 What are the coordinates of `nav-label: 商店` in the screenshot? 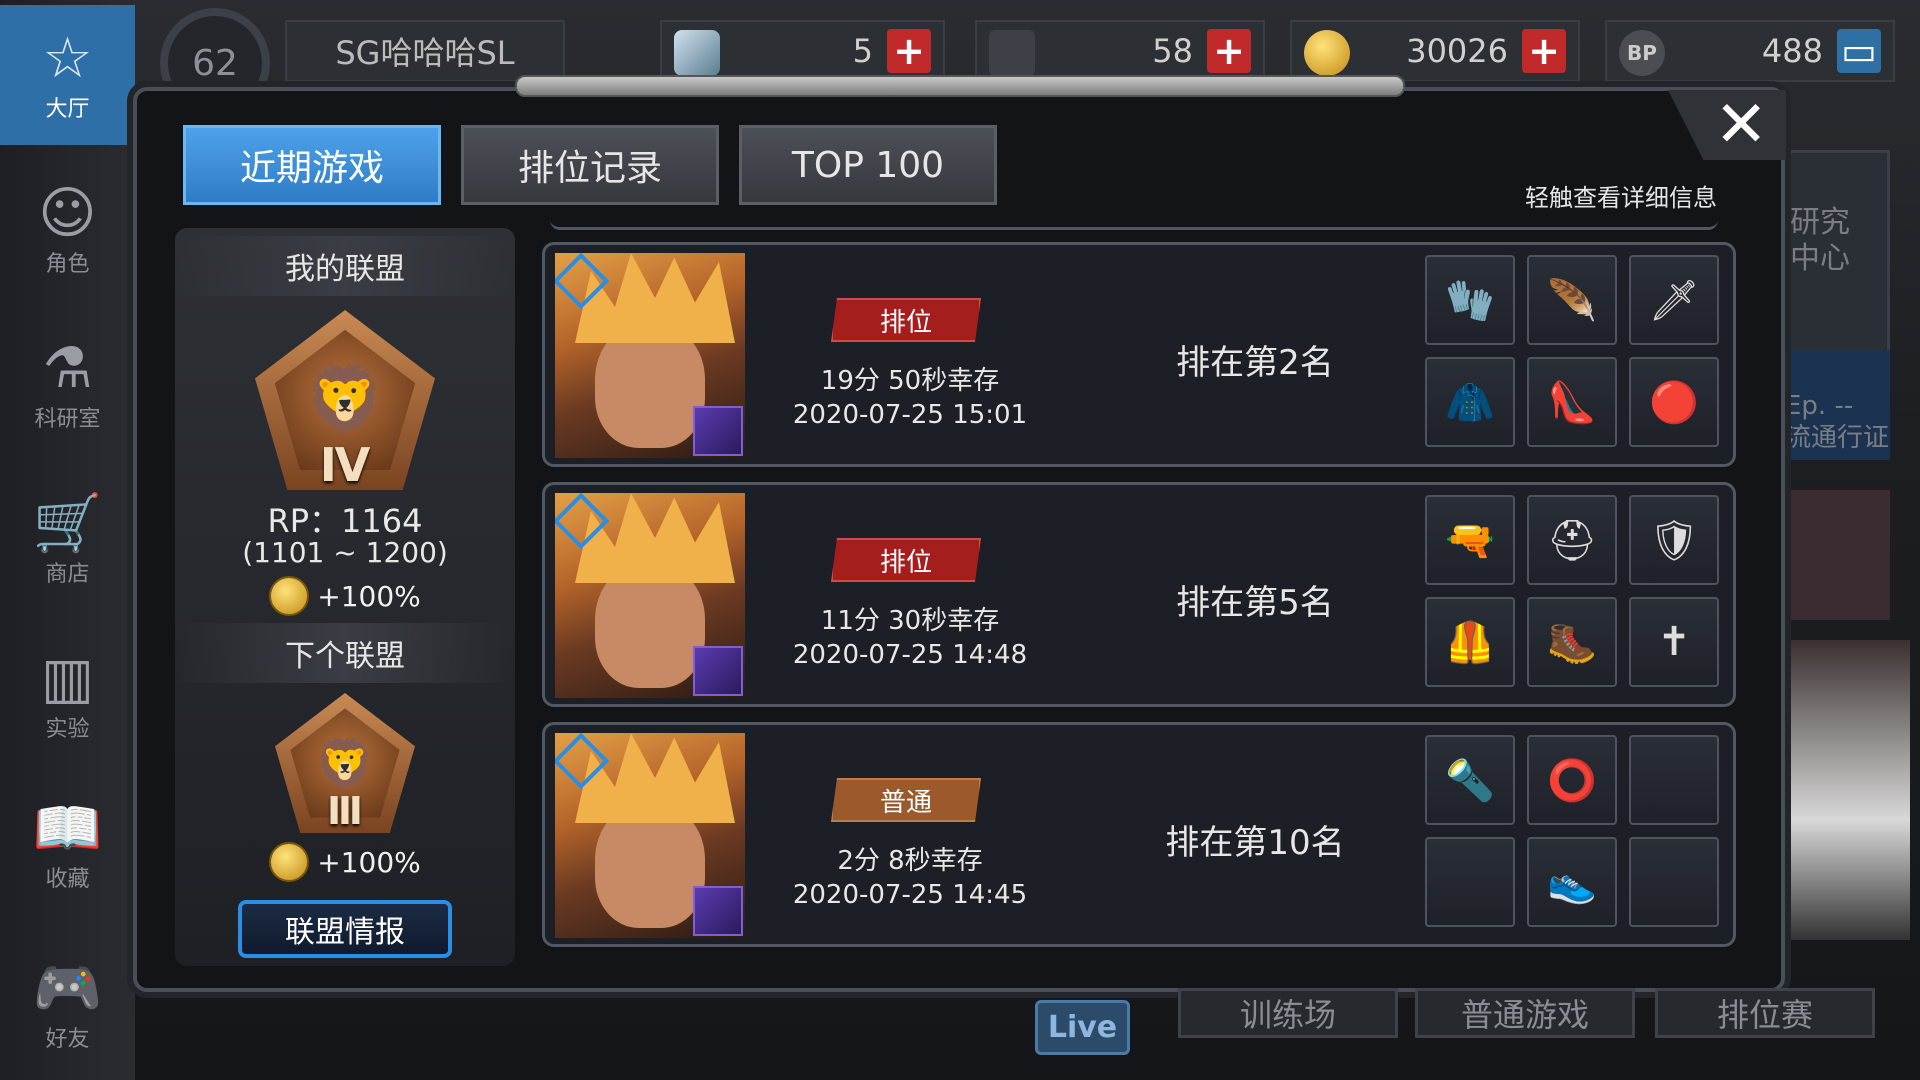 It's located at (67, 574).